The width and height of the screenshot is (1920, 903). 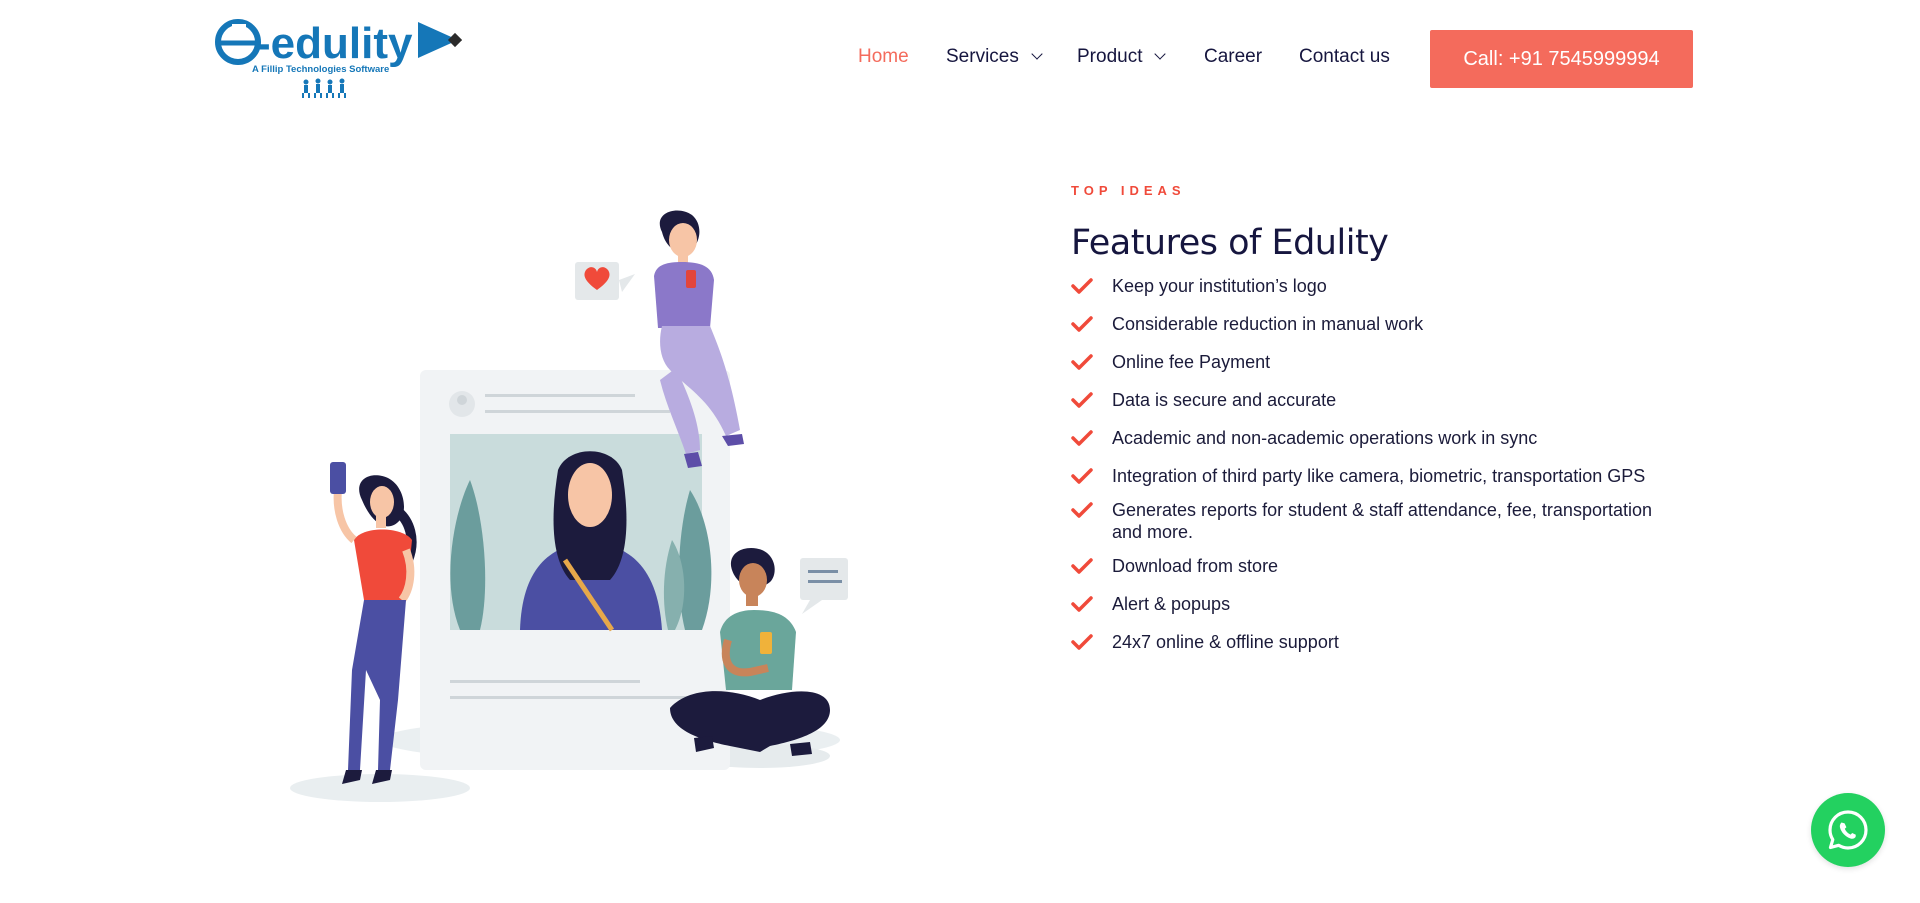 I want to click on feature-text: Data is secure and accurate, so click(x=1224, y=400).